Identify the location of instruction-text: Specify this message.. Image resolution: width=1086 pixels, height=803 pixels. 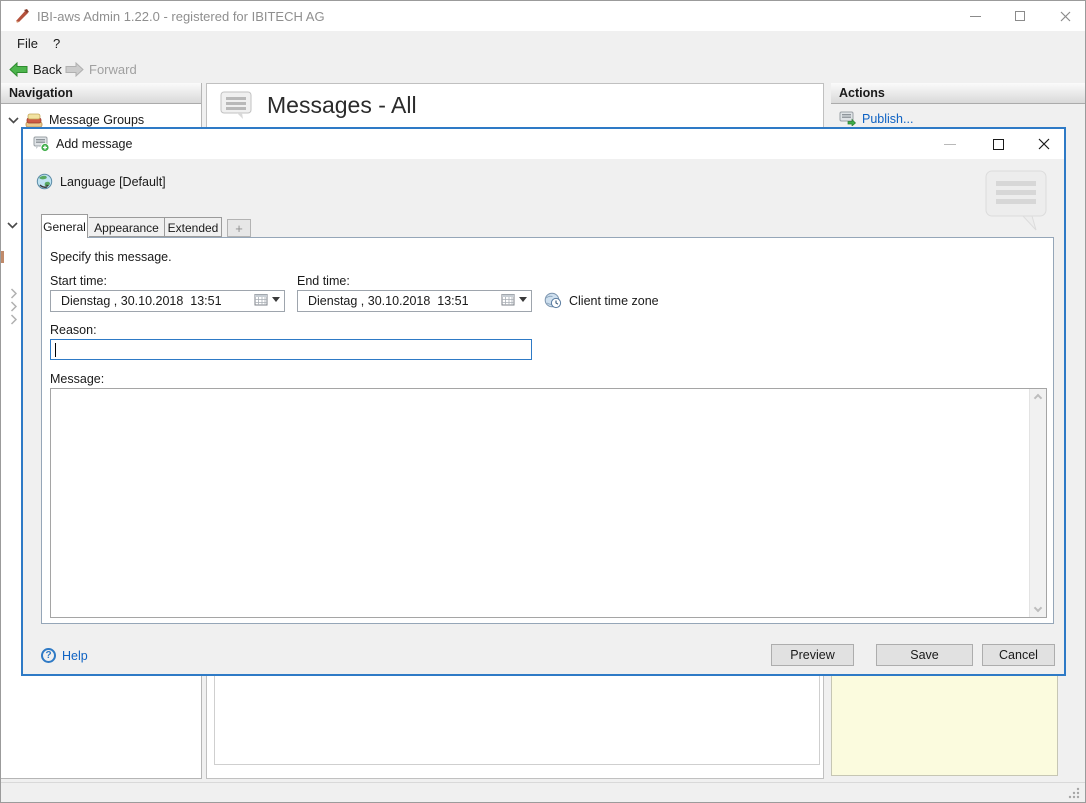
(111, 257).